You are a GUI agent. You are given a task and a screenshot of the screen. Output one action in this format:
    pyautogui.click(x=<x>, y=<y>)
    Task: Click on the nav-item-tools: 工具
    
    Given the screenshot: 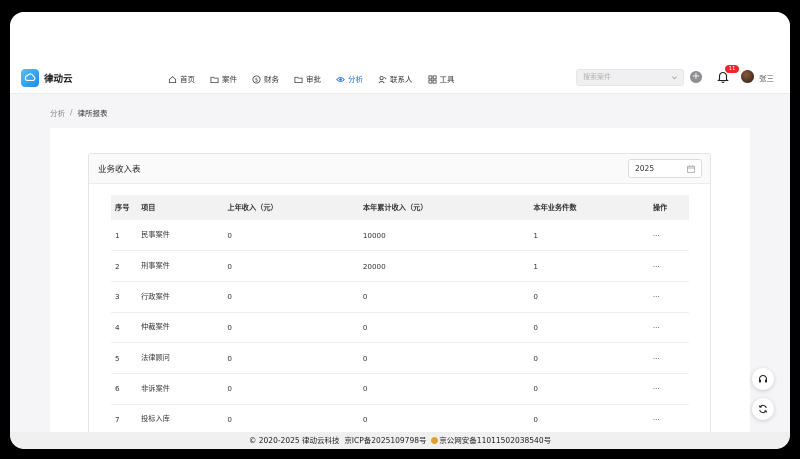 What is the action you would take?
    pyautogui.click(x=441, y=79)
    